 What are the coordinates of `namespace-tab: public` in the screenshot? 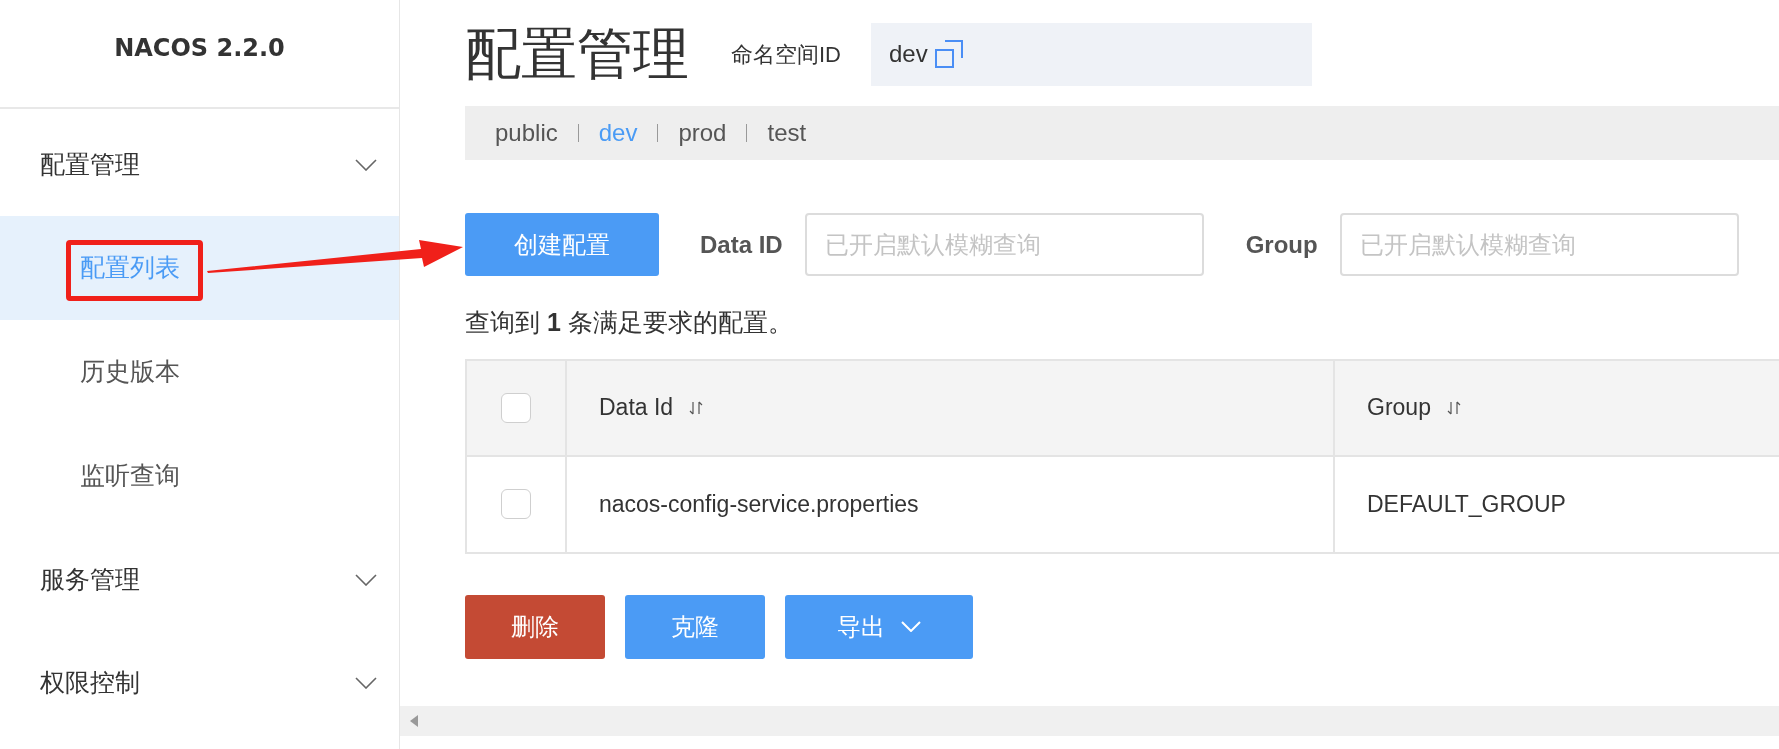 It's located at (526, 133).